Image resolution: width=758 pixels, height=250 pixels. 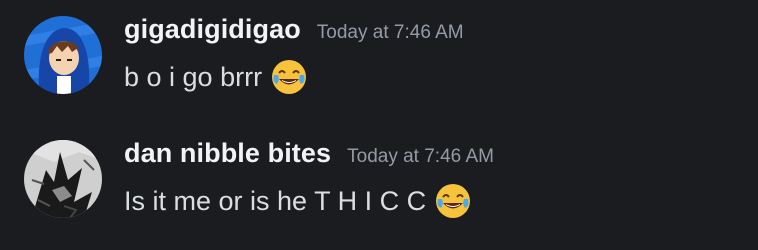 I want to click on username: dan nibble bites, so click(x=227, y=153).